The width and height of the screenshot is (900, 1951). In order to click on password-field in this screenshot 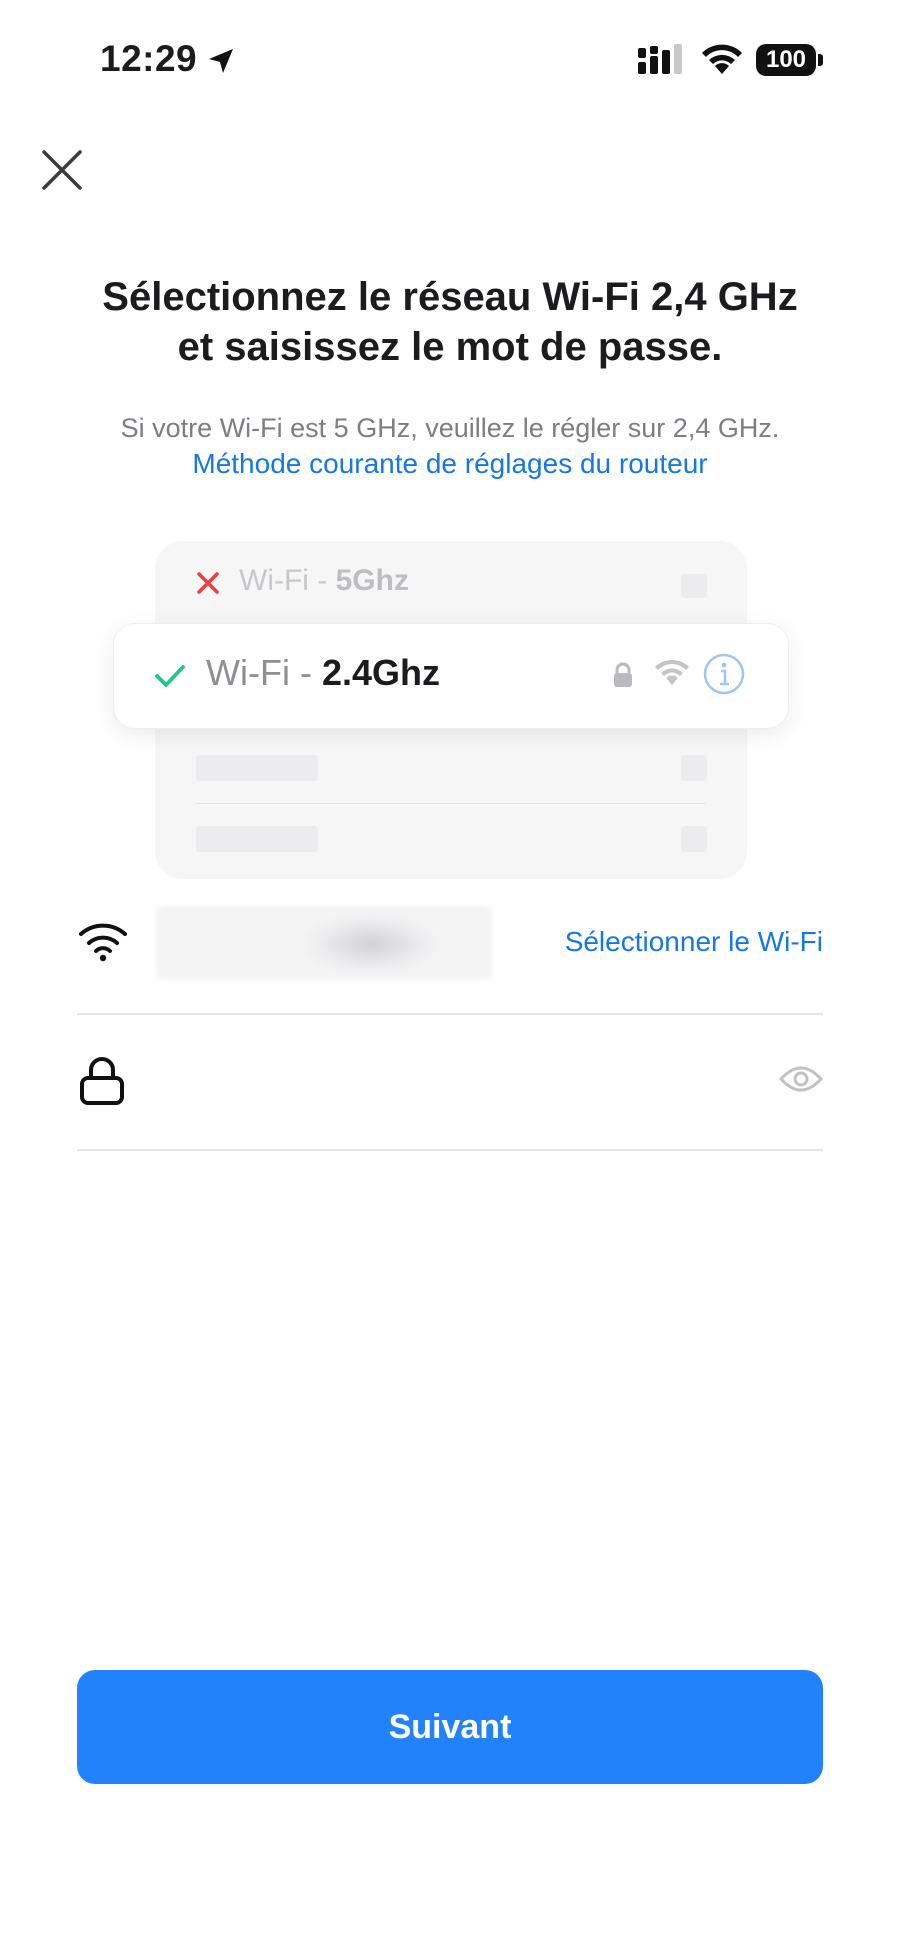, I will do `click(450, 1095)`.